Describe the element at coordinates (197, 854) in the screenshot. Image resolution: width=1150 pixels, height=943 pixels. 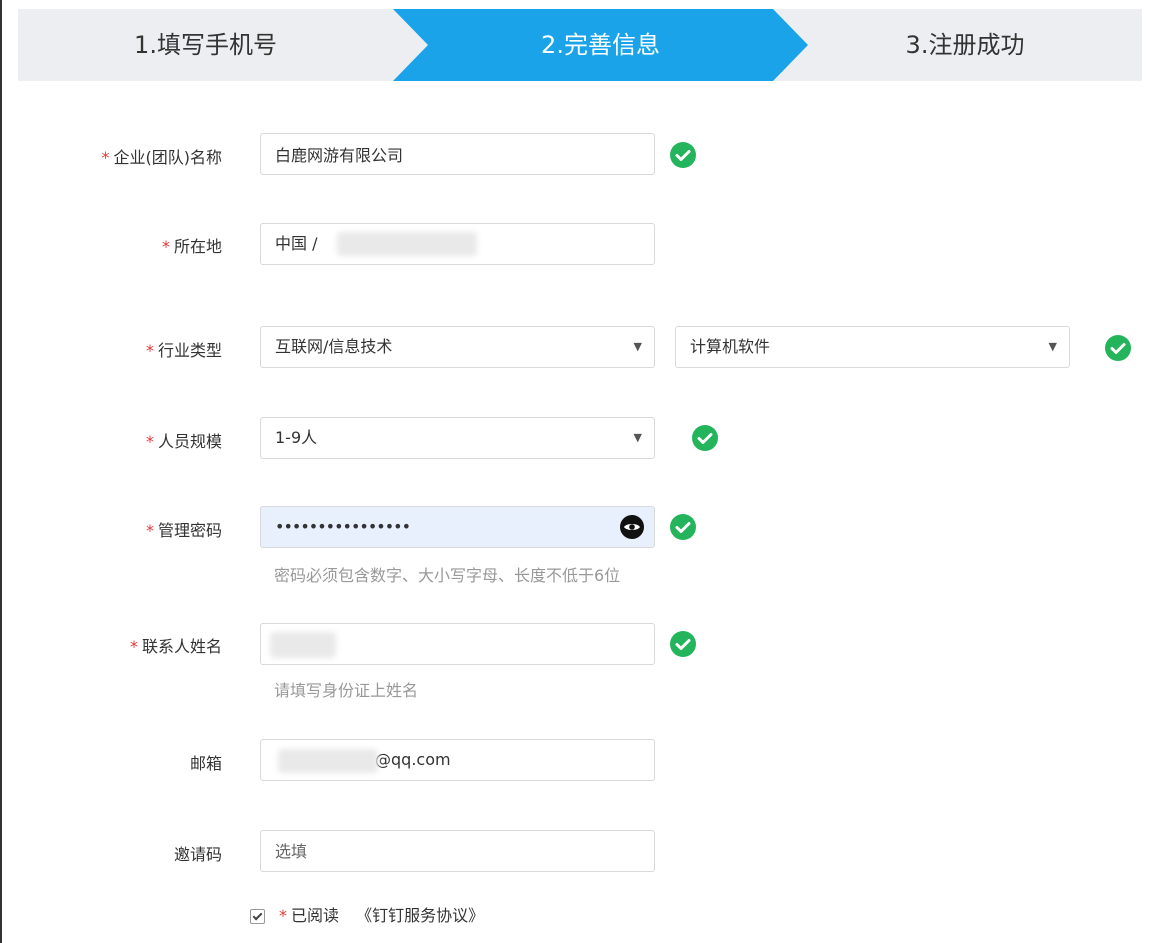
I see `invite-label: 邀请码` at that location.